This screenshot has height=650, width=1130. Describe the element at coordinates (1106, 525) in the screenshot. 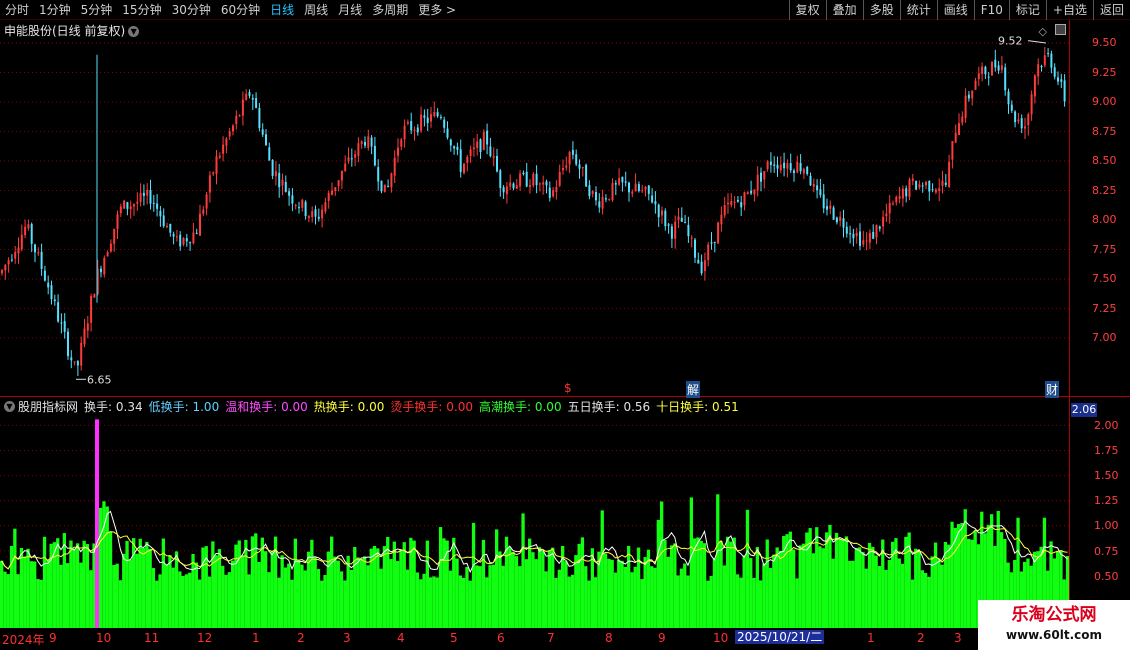

I see `indicator-tick: 1.00` at that location.